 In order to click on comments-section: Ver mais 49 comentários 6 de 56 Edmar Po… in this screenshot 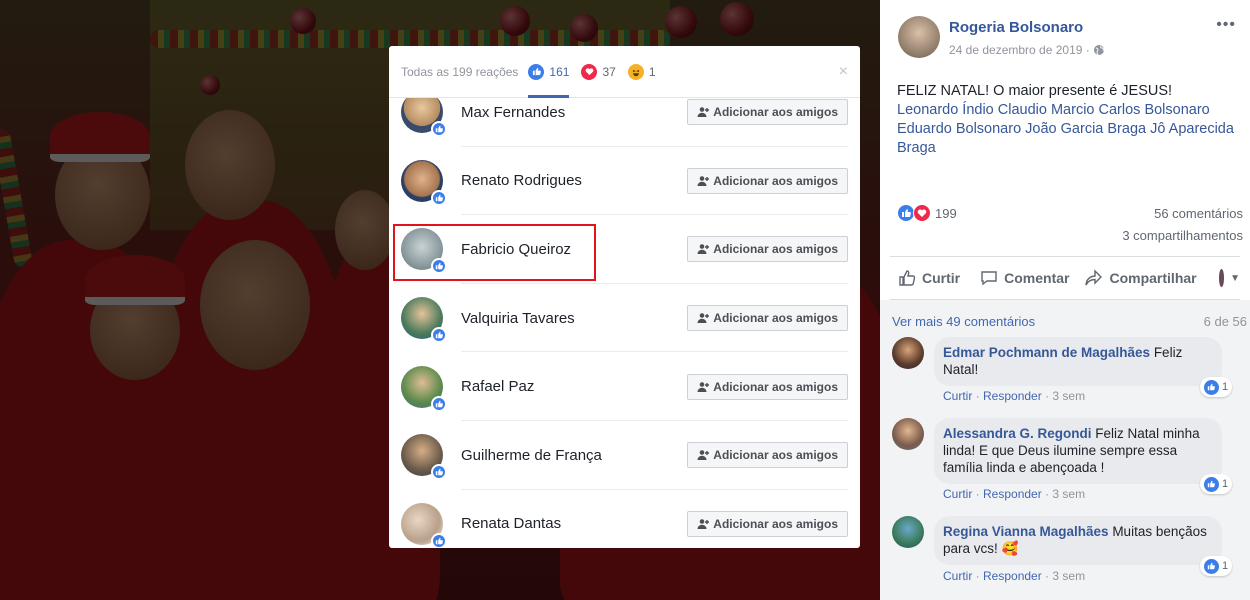, I will do `click(1065, 450)`.